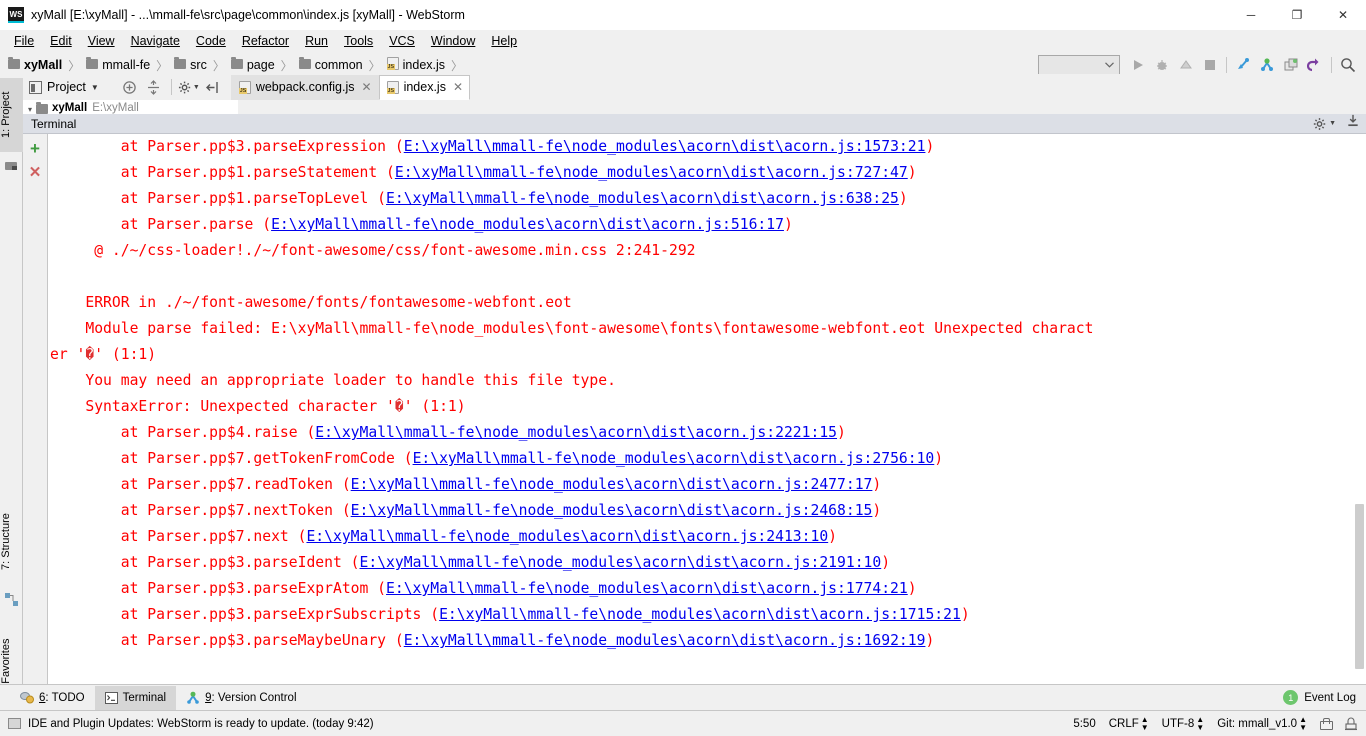 The height and width of the screenshot is (736, 1366). I want to click on breadcrumb-item-mmall-fe: mmall-fe, so click(118, 64).